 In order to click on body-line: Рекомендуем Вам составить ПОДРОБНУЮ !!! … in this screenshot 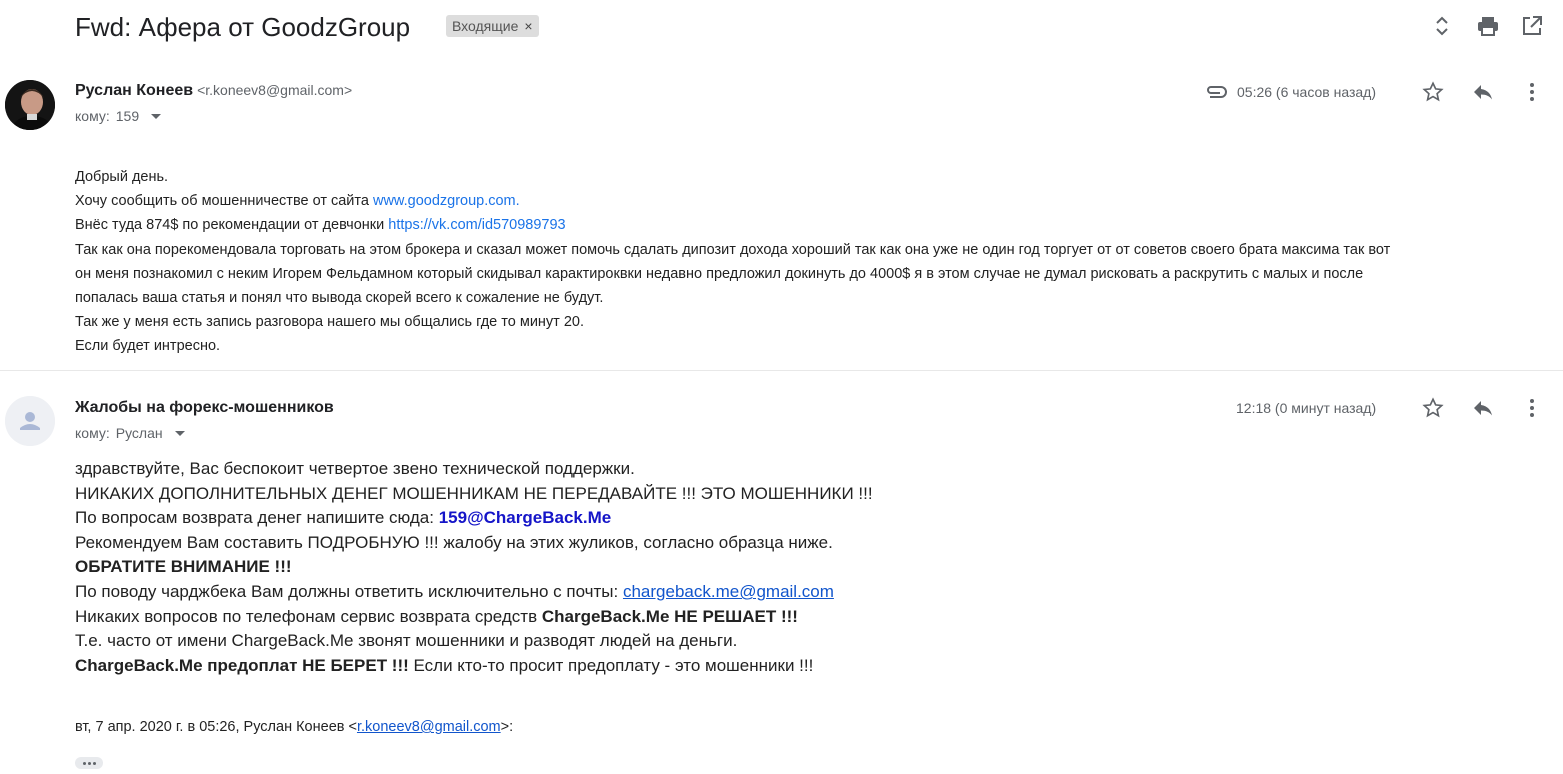, I will do `click(454, 542)`.